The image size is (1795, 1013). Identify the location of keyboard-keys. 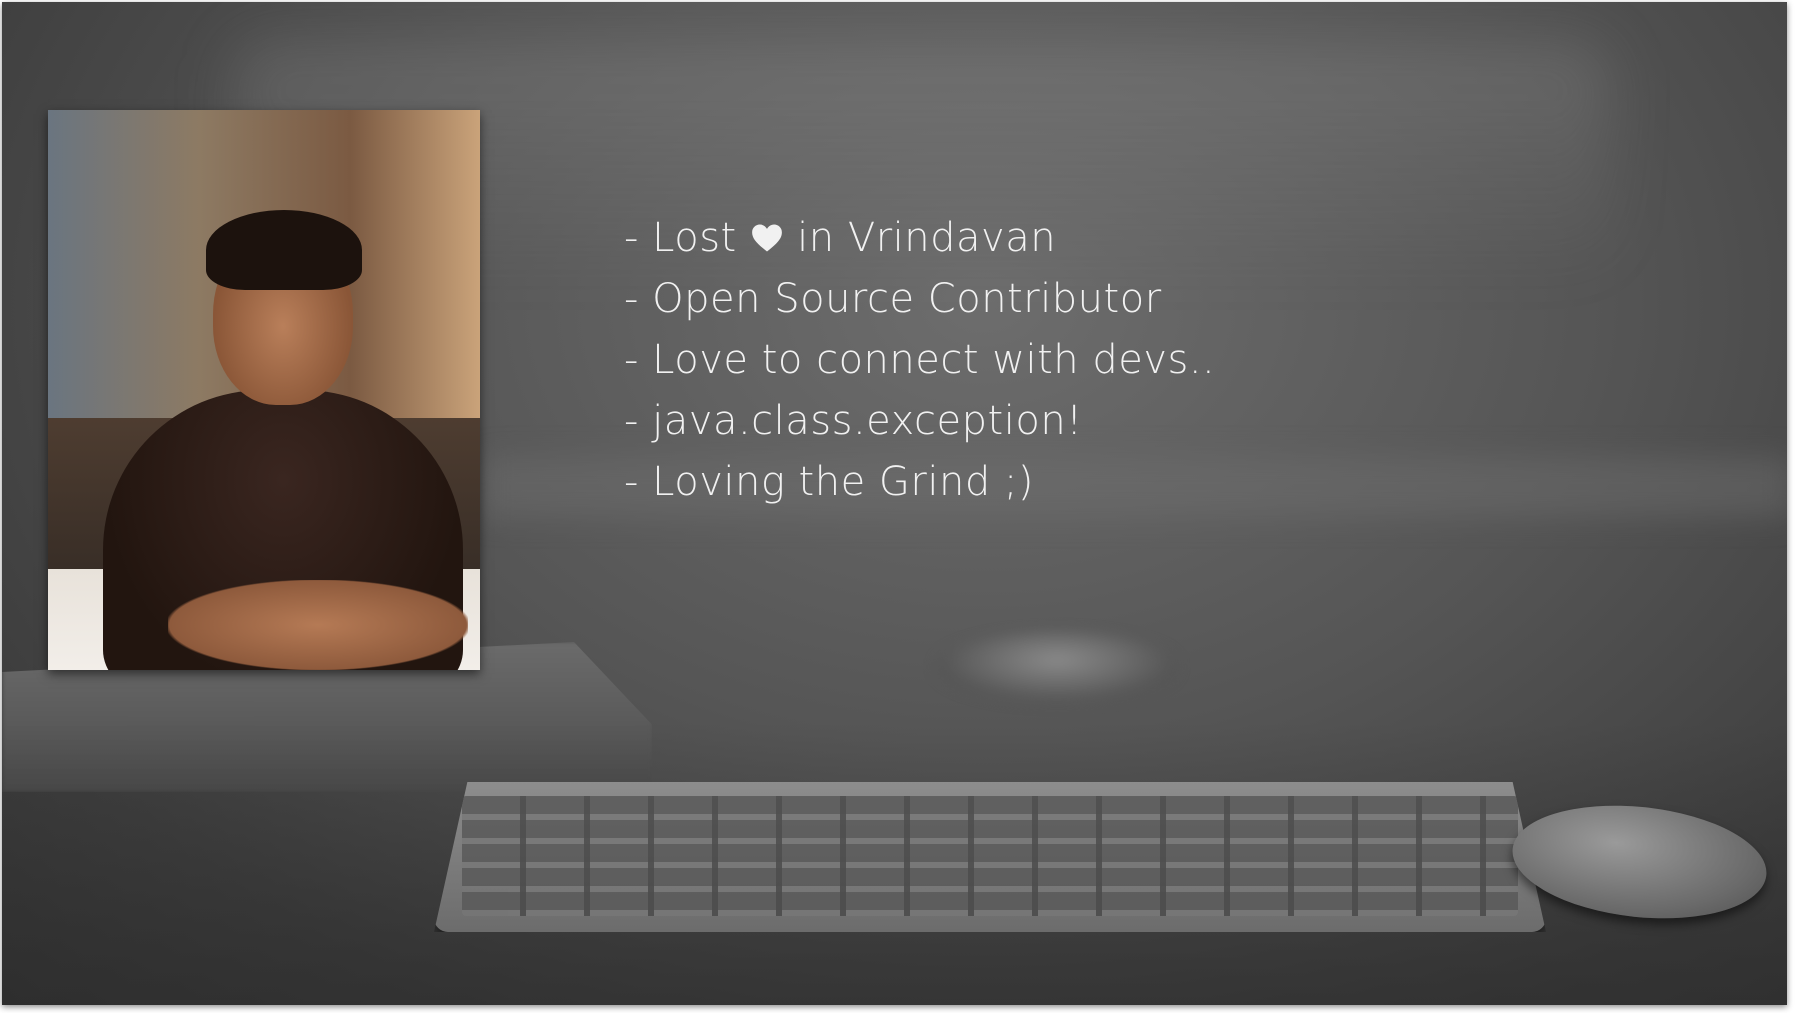
(990, 856).